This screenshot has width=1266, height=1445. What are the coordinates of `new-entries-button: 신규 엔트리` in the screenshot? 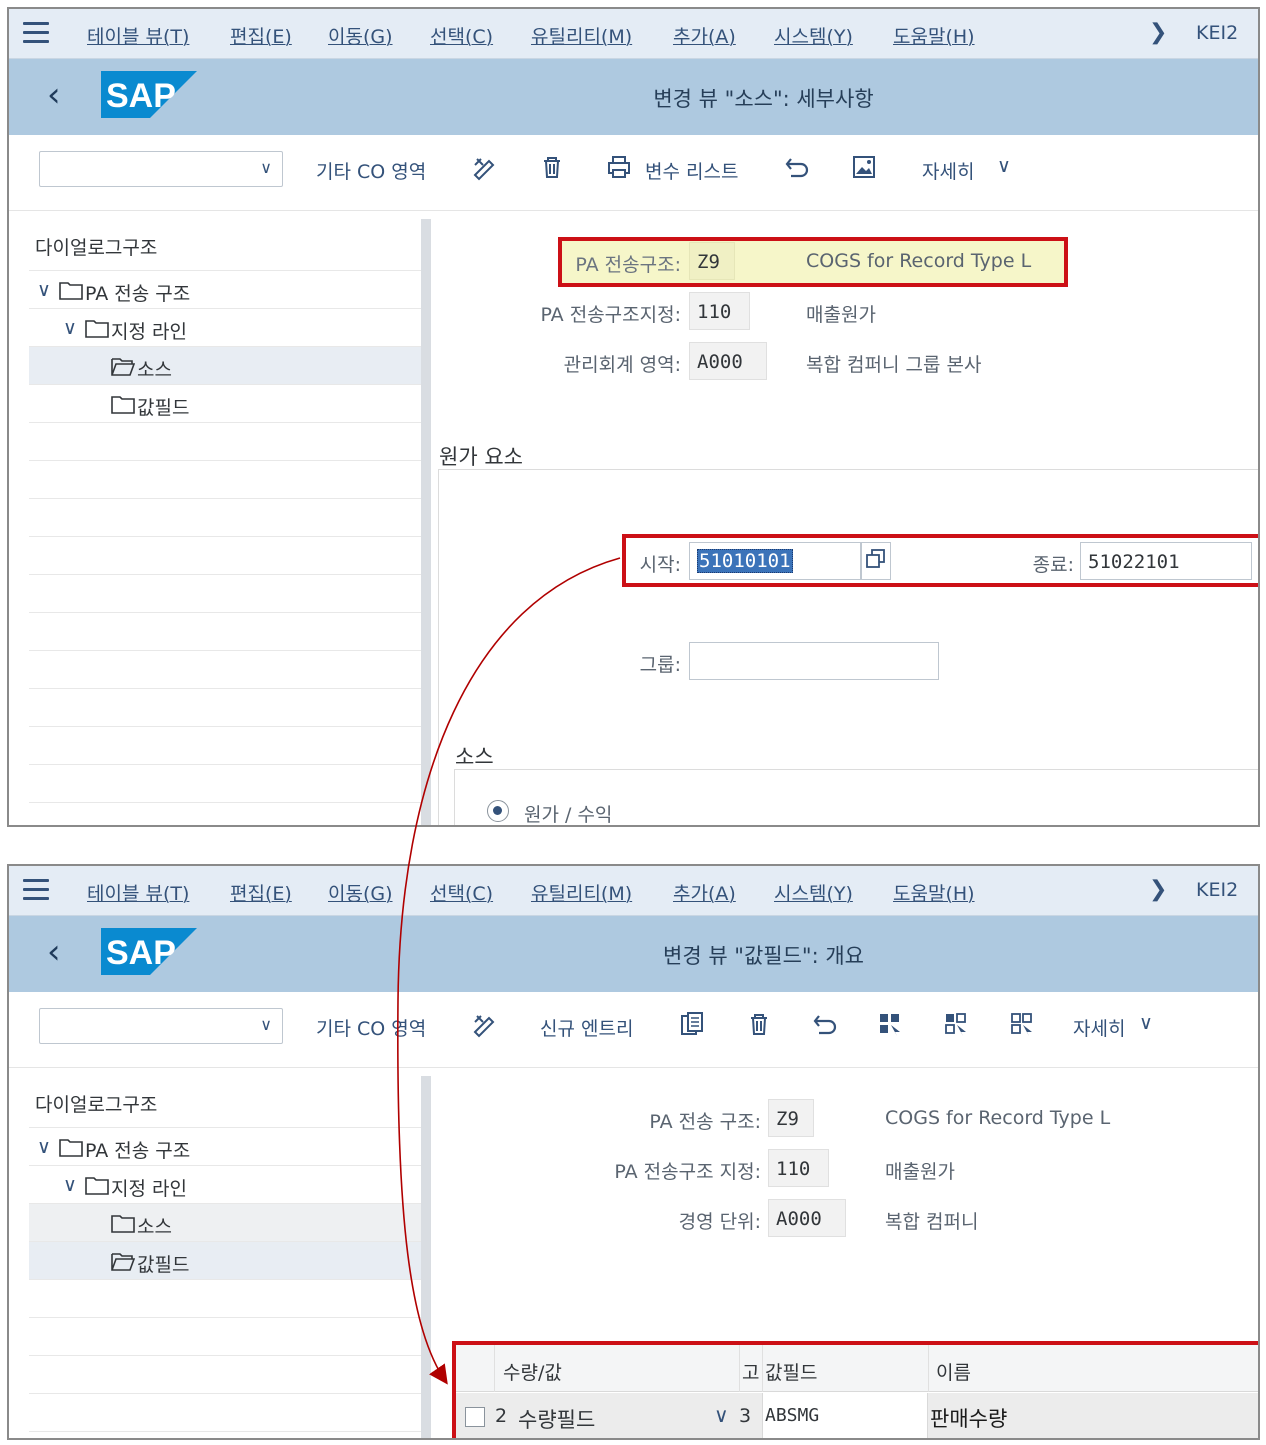 It's located at (586, 1027).